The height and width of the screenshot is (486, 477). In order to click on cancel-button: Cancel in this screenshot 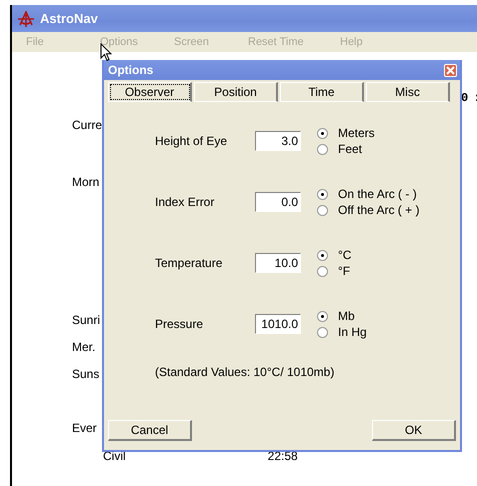, I will do `click(150, 430)`.